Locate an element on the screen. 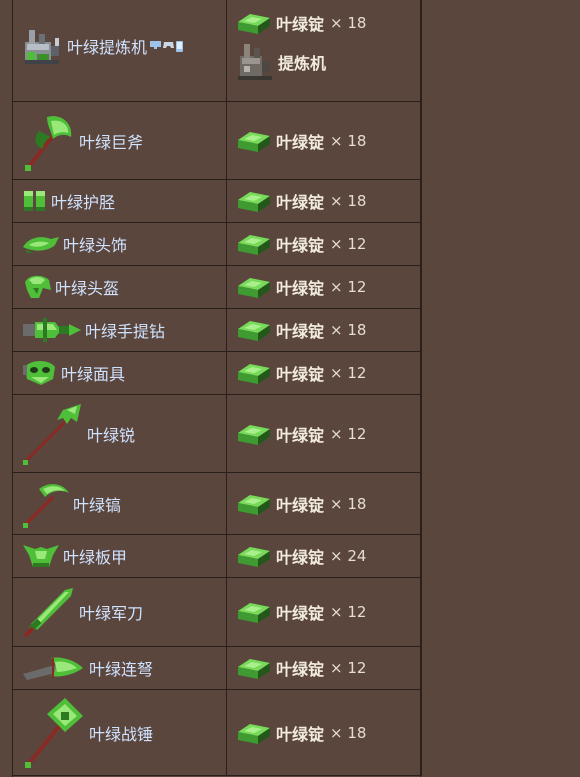 The height and width of the screenshot is (777, 580). gamepad-icon is located at coordinates (169, 44).